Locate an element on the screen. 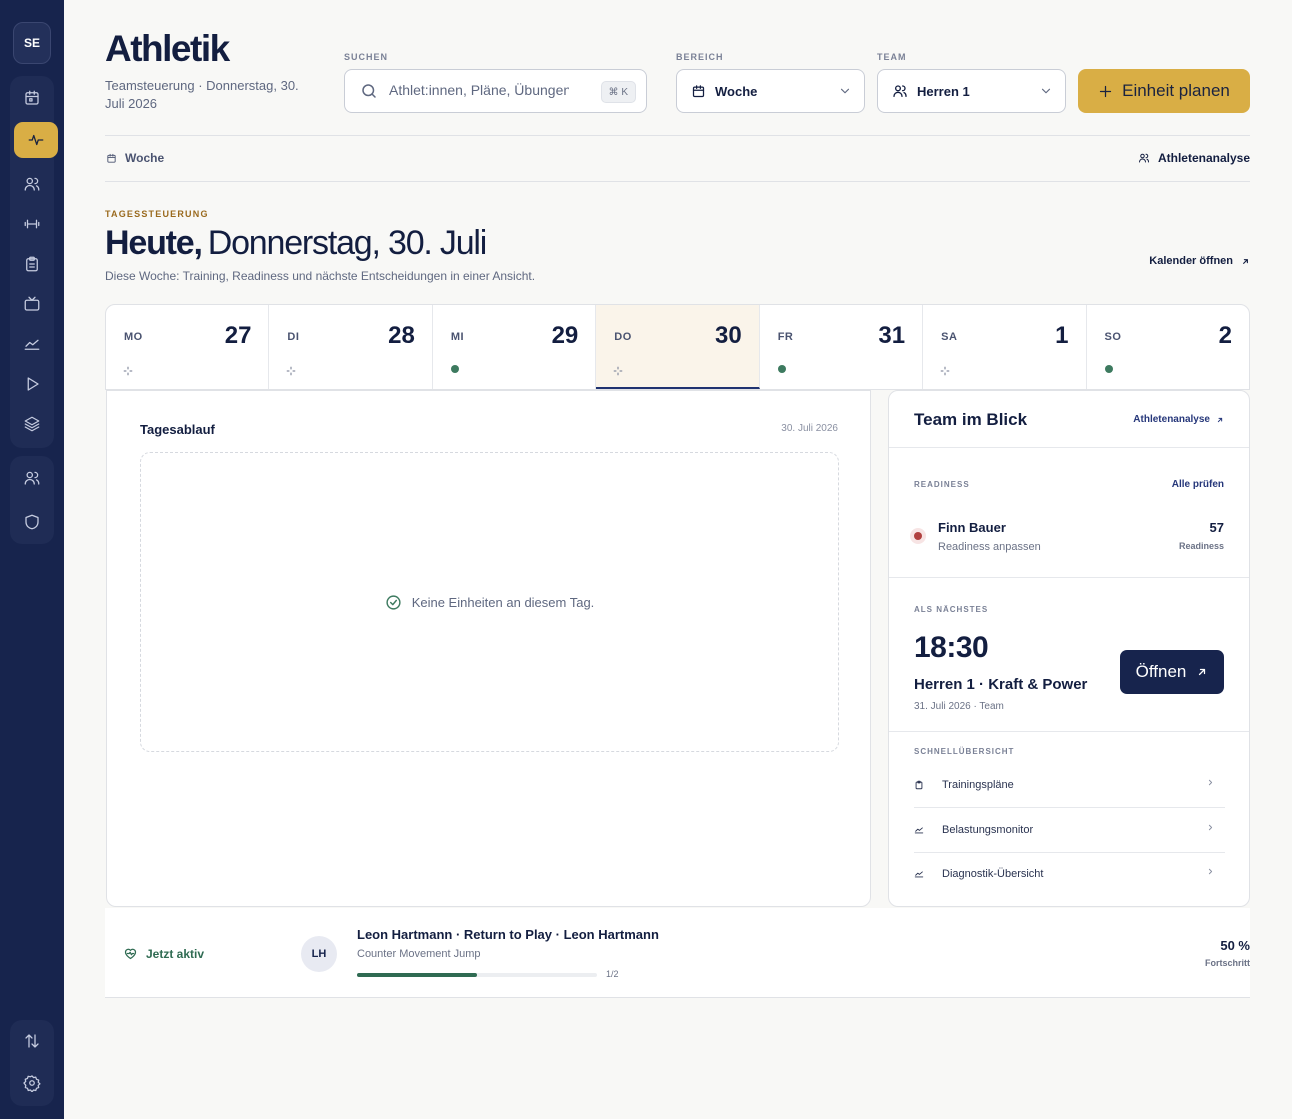 Image resolution: width=1292 pixels, height=1119 pixels. sidebar-item-sessions is located at coordinates (32, 384).